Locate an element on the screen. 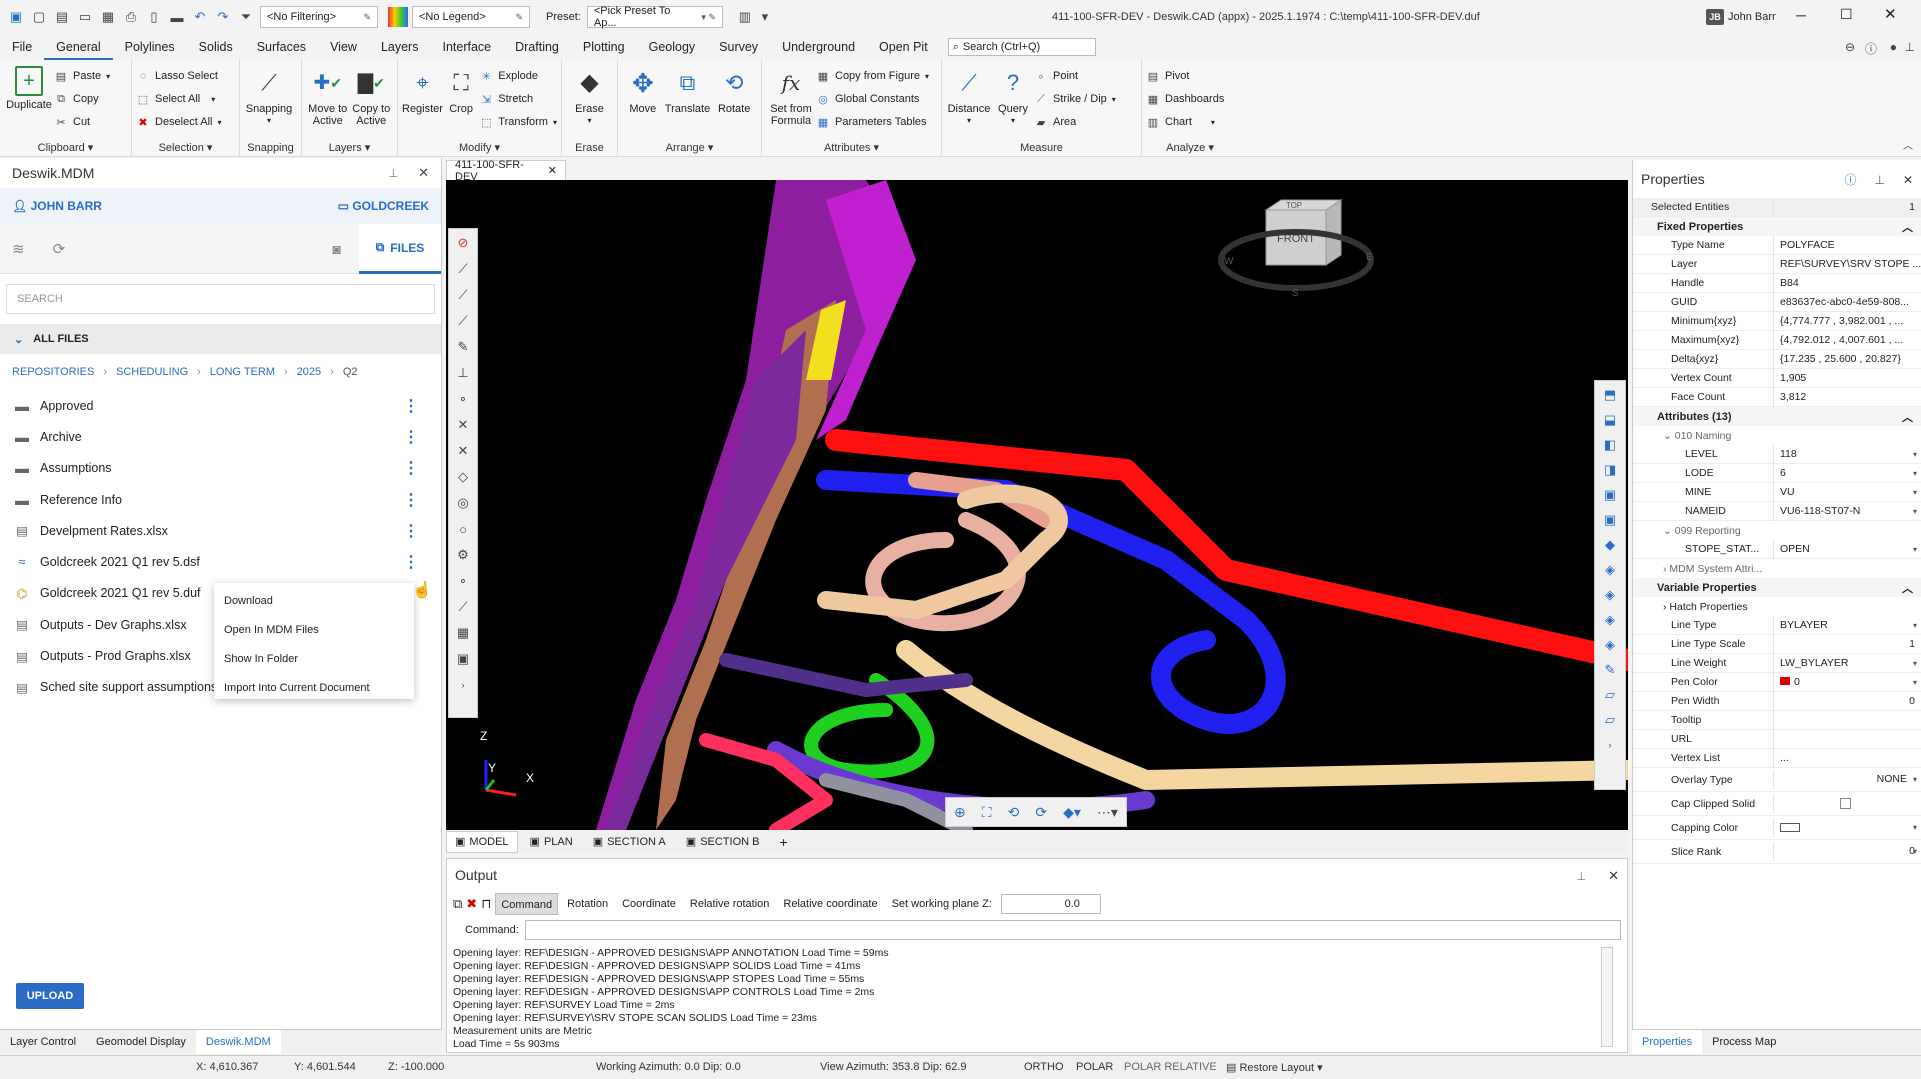 The image size is (1921, 1079). list-item: ▬ Assumptions ⋮ is located at coordinates (220, 468).